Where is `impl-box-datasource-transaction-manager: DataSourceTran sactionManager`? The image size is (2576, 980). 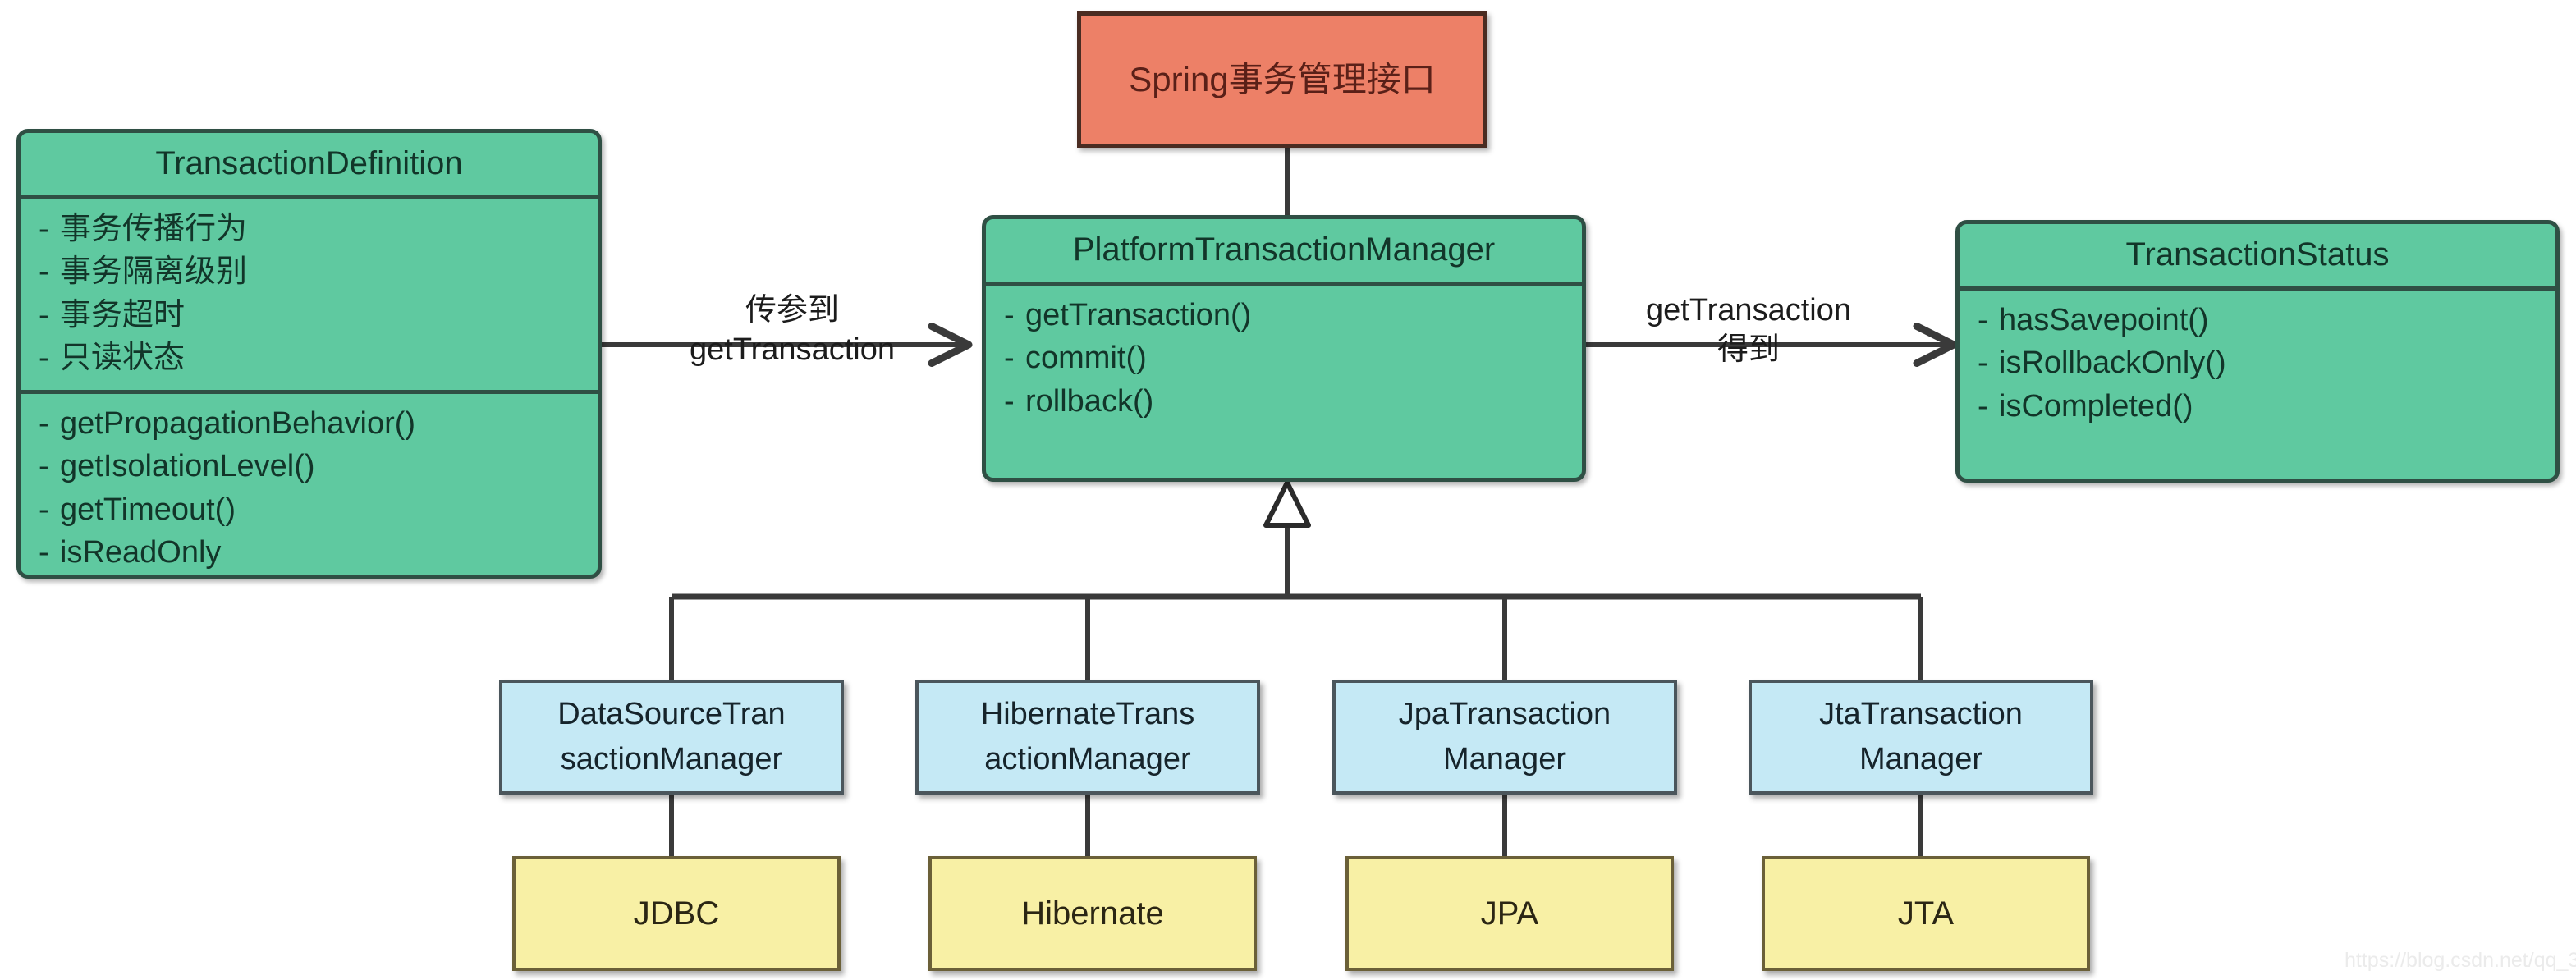
impl-box-datasource-transaction-manager: DataSourceTran sactionManager is located at coordinates (672, 737).